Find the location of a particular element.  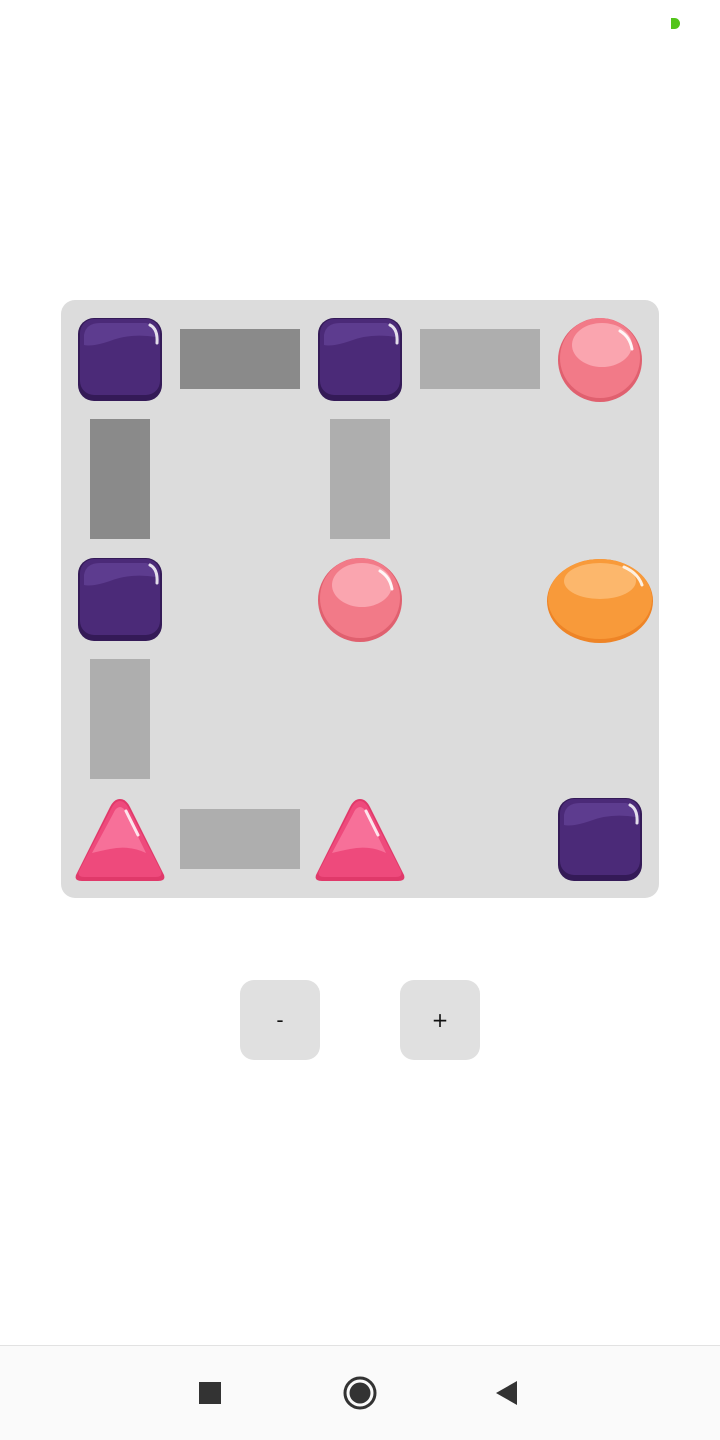

navigation-bar is located at coordinates (360, 1392).